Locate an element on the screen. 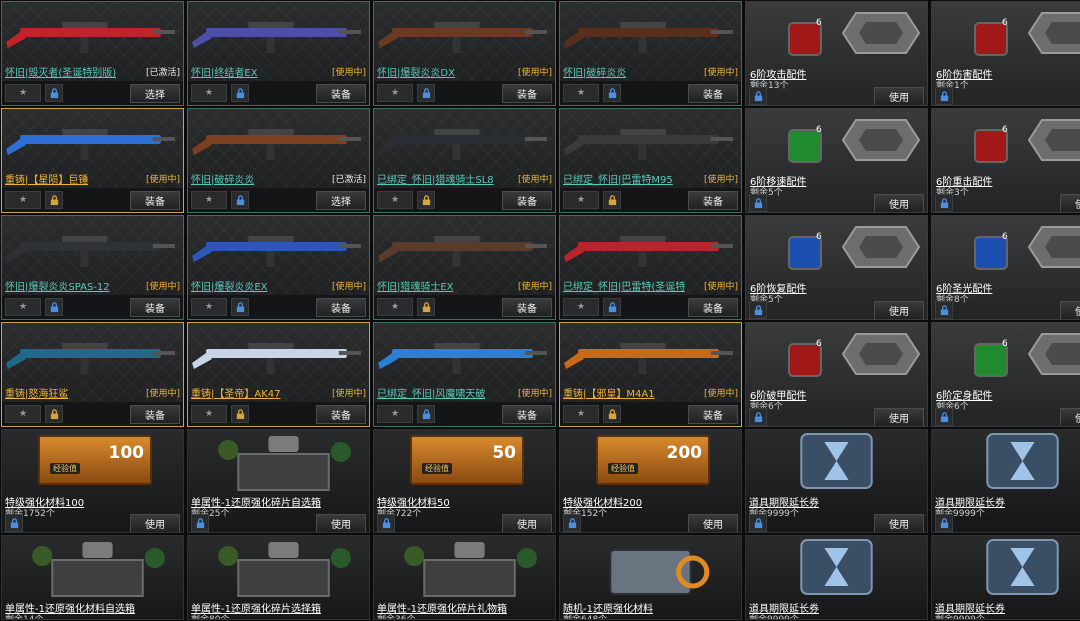  material-card: 单属性-1还原强化碎片选择箱 剩余80个 is located at coordinates (278, 577).